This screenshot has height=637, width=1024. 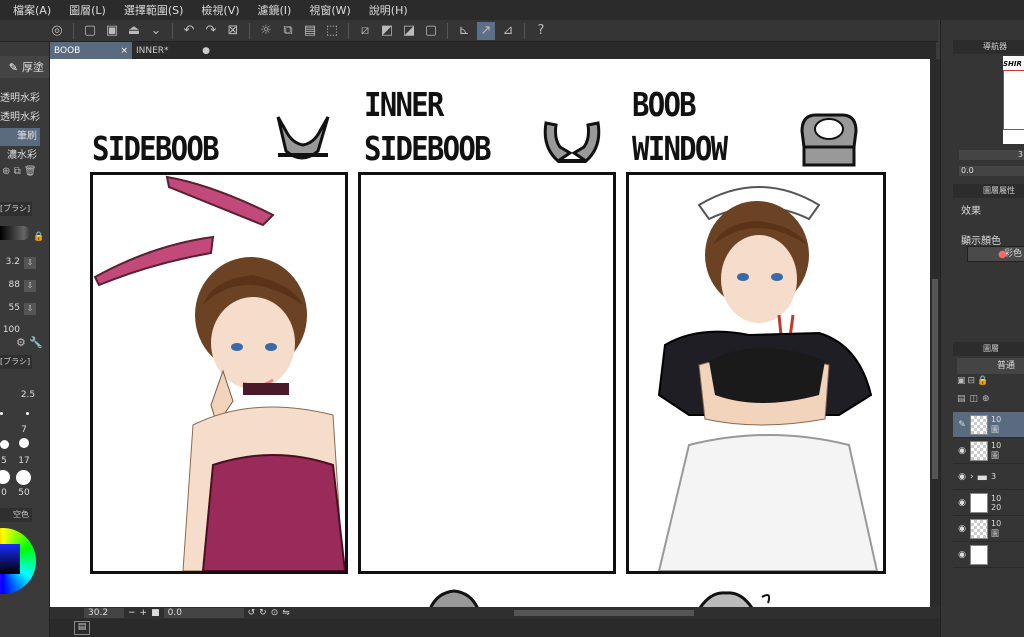 I want to click on horizontal-scrollbar, so click(x=603, y=613).